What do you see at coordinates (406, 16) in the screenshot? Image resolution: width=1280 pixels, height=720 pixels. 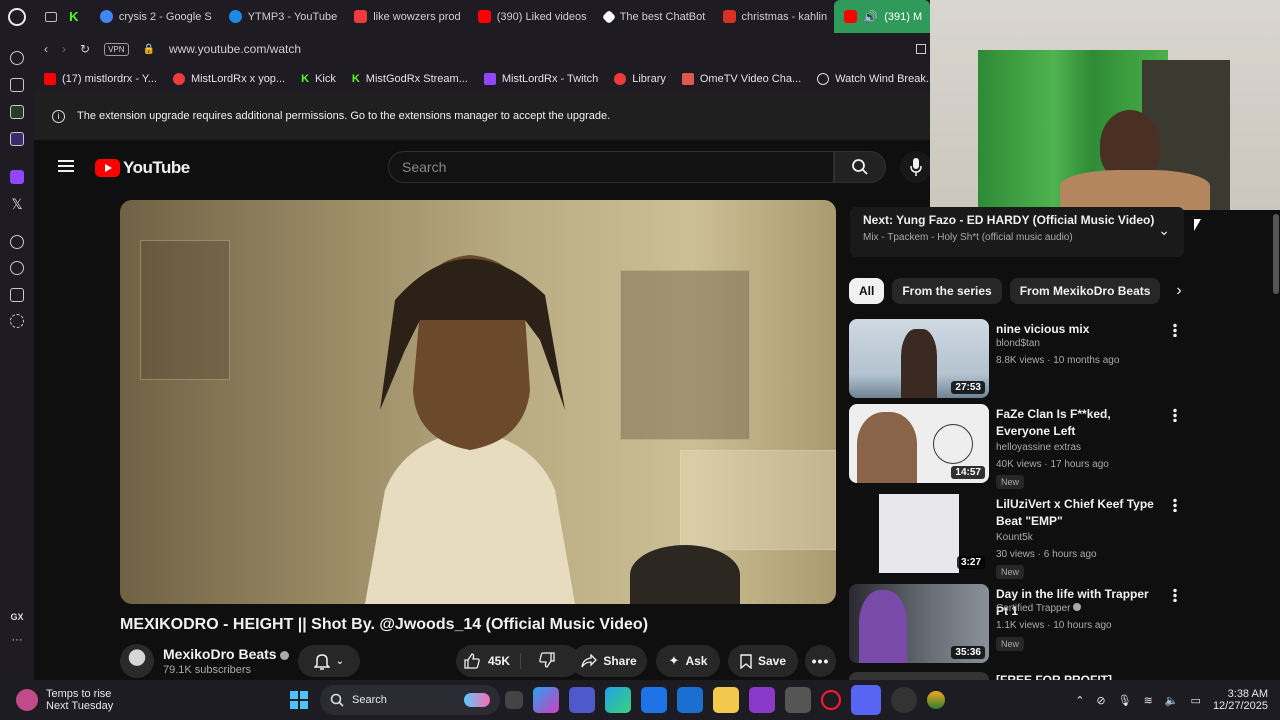 I see `tab-item: like wowzers prod` at bounding box center [406, 16].